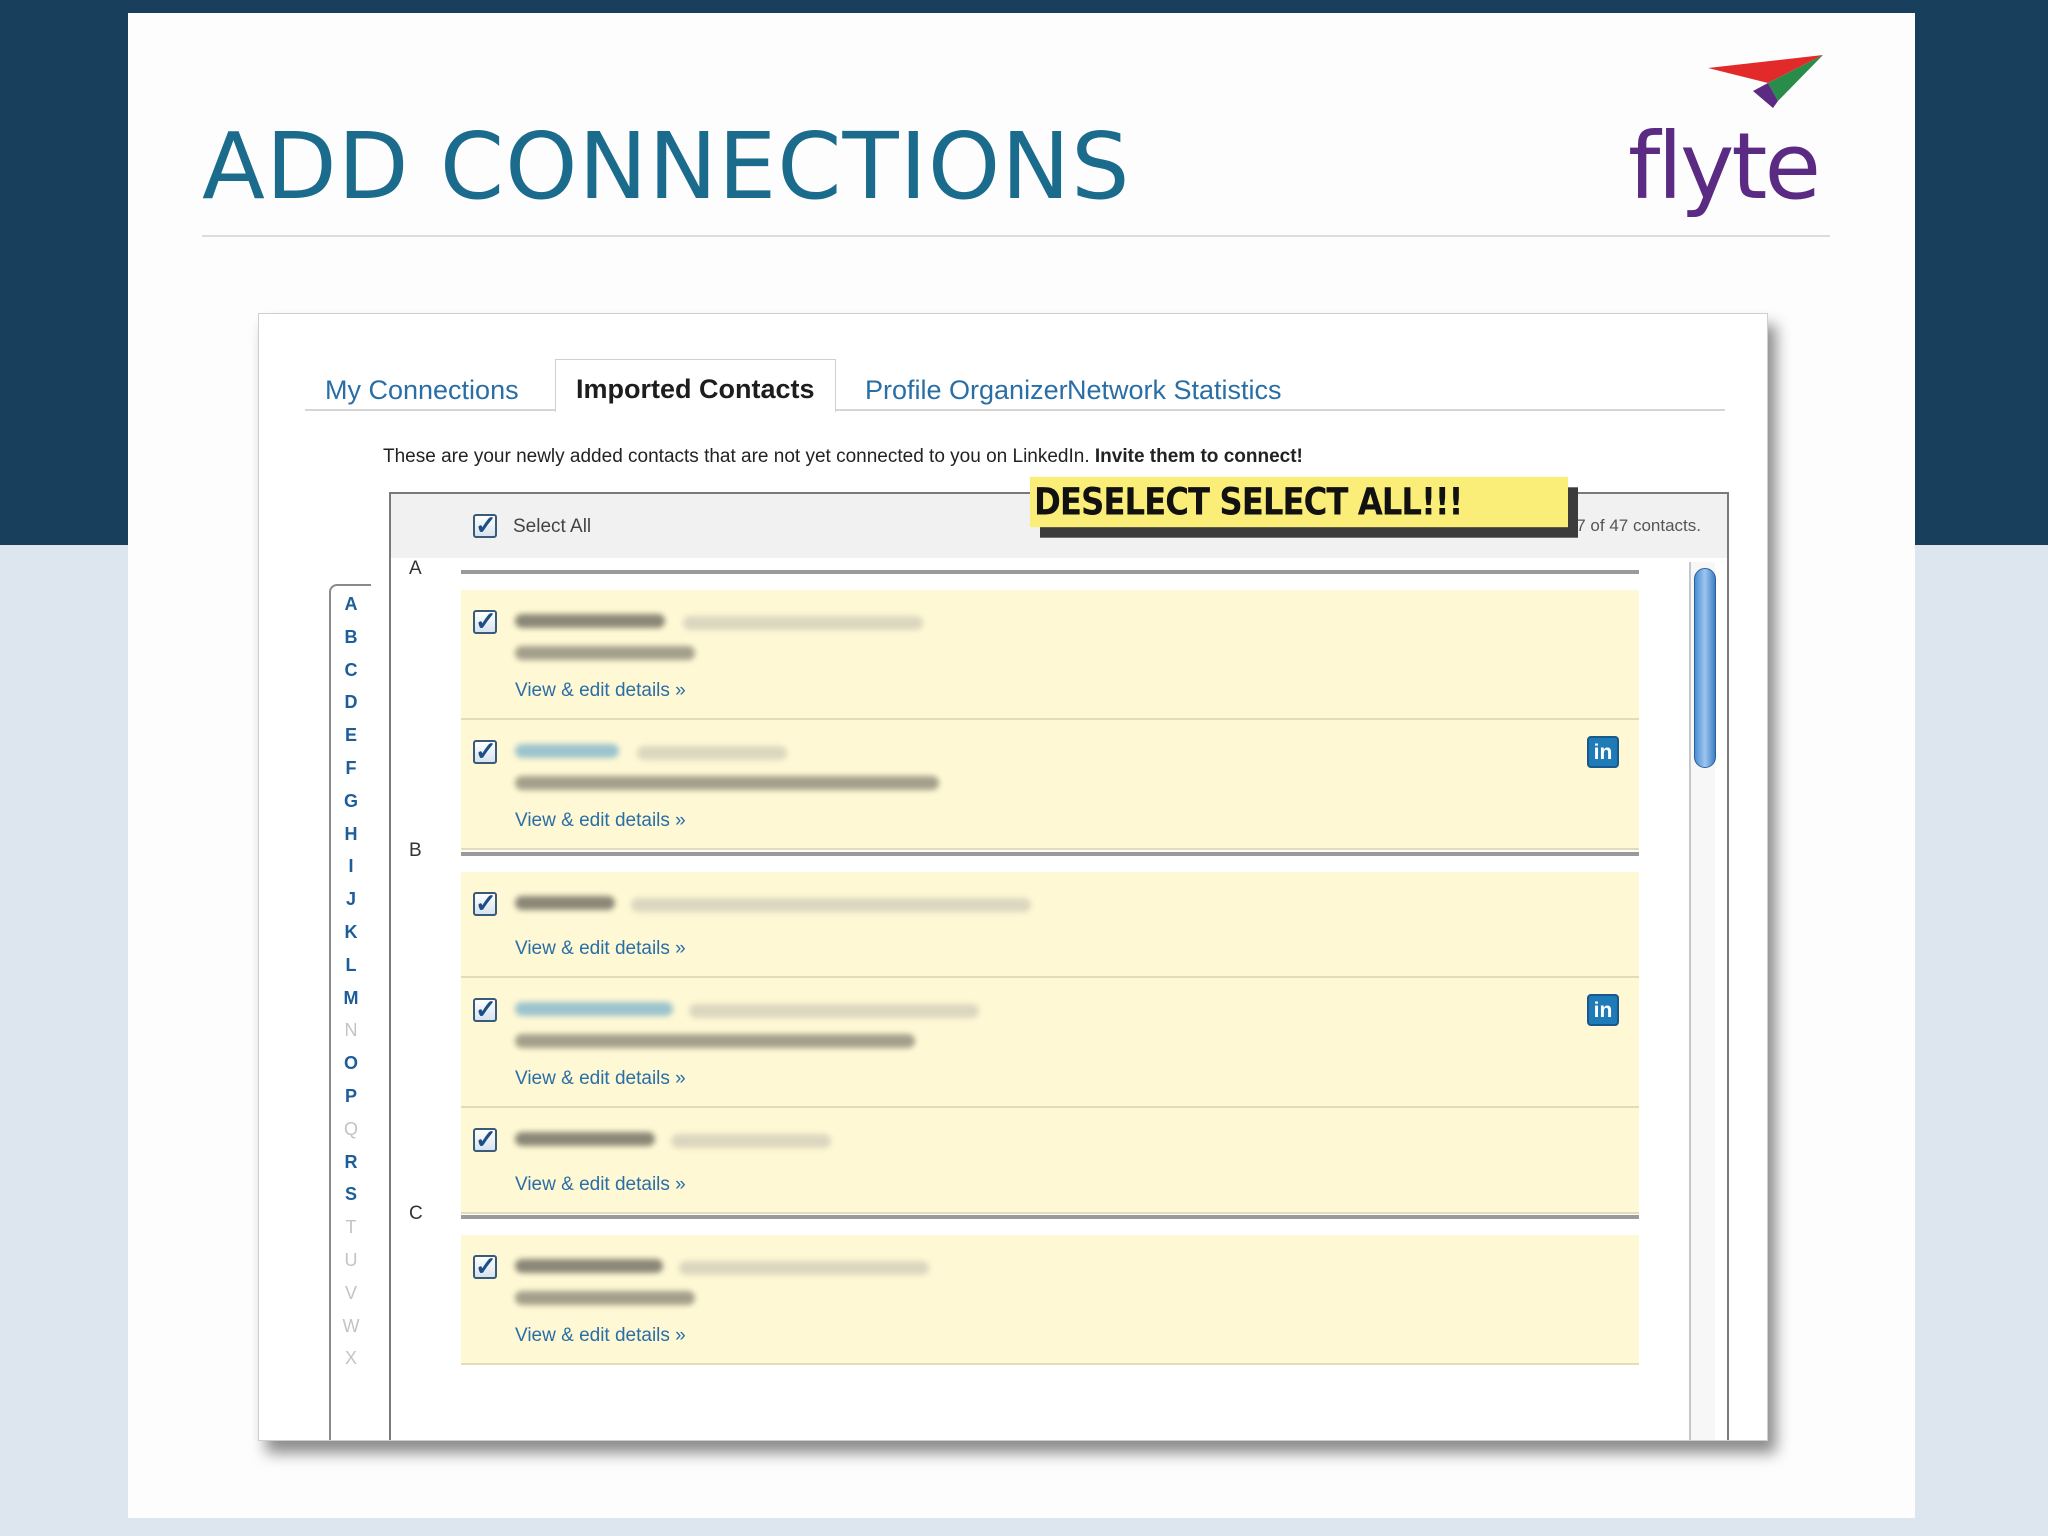 The width and height of the screenshot is (2048, 1536). I want to click on group-letter: C, so click(416, 1213).